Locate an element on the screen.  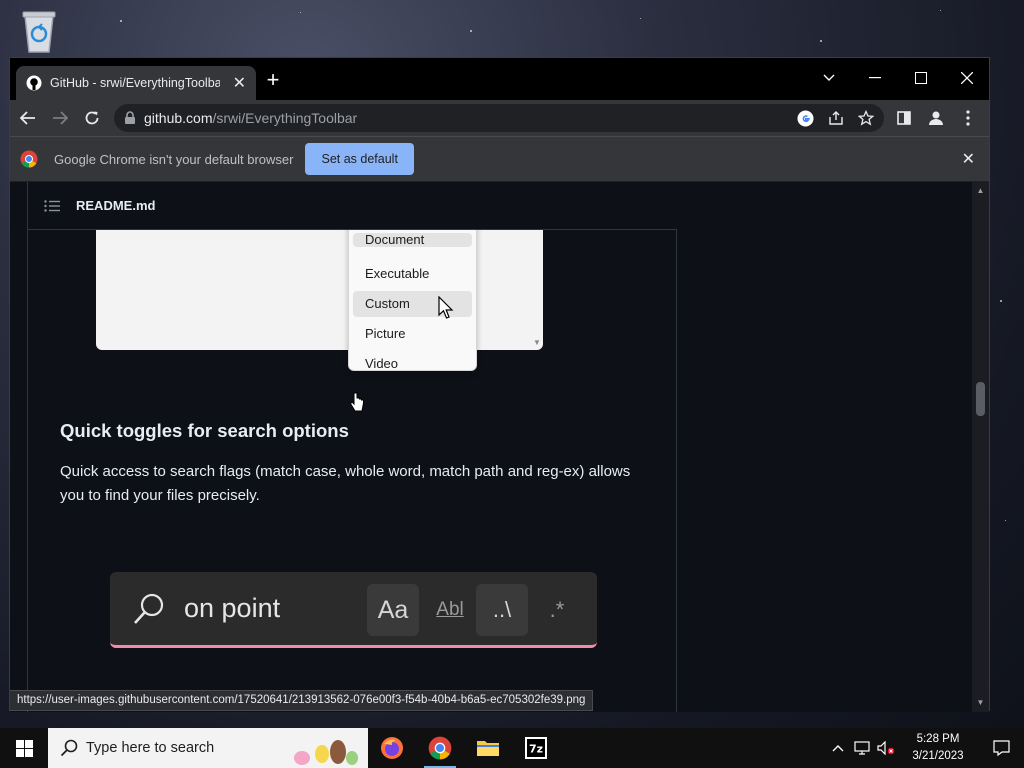
forward-button is located at coordinates (60, 118).